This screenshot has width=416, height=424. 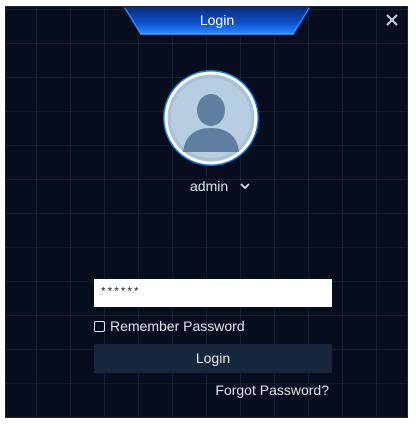 I want to click on dialog-title: Login, so click(x=217, y=20).